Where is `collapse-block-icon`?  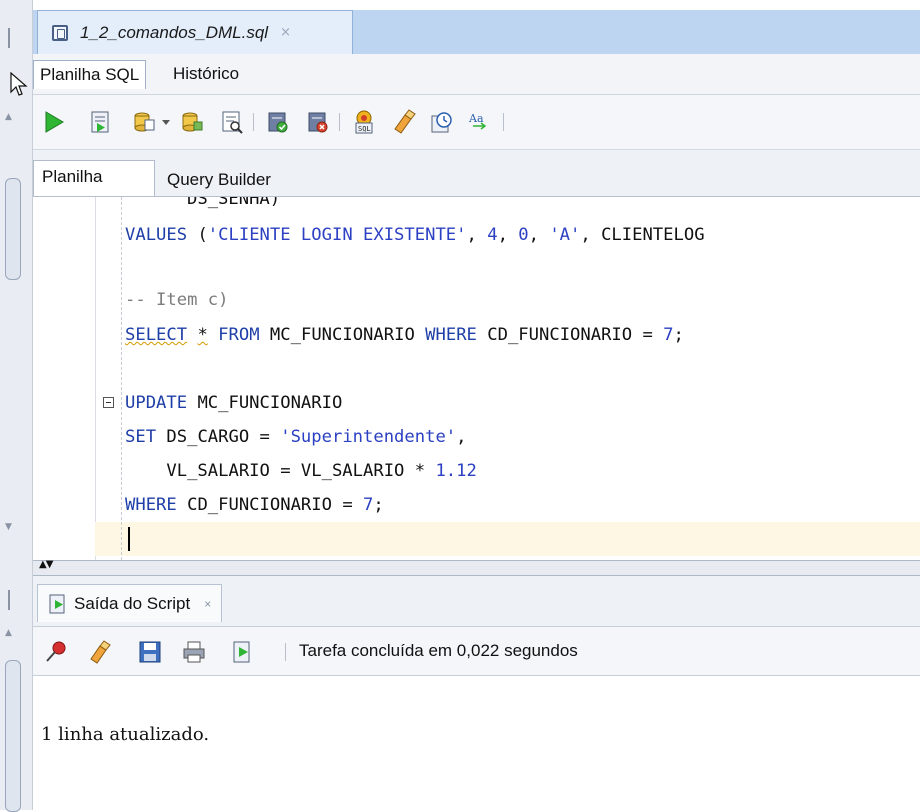
collapse-block-icon is located at coordinates (108, 402).